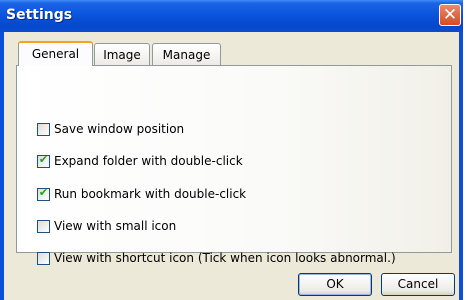  I want to click on save-window-position-checkbox: ✔, so click(43, 129).